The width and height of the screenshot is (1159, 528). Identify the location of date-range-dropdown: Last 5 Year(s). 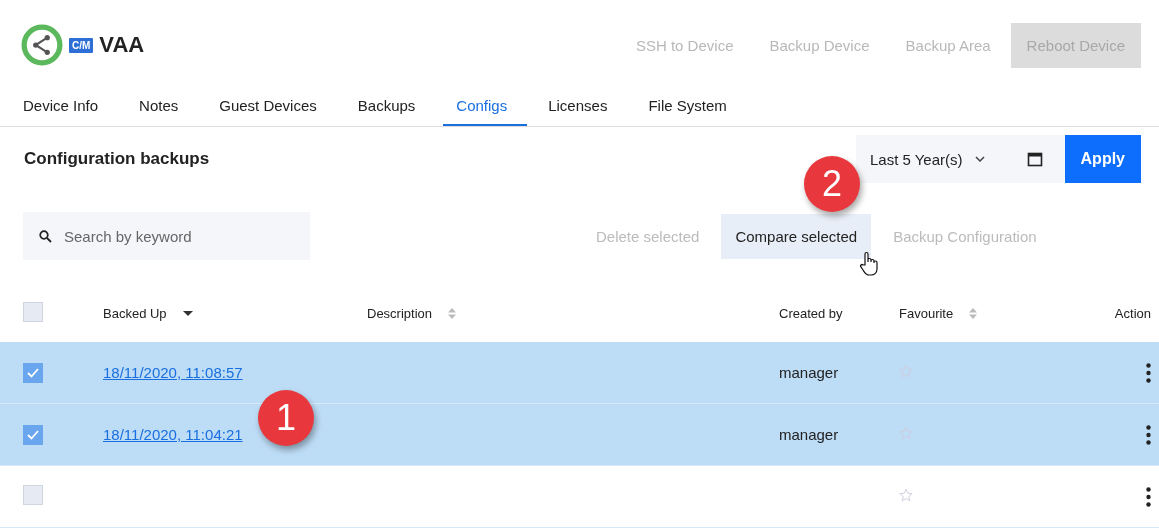
(927, 159).